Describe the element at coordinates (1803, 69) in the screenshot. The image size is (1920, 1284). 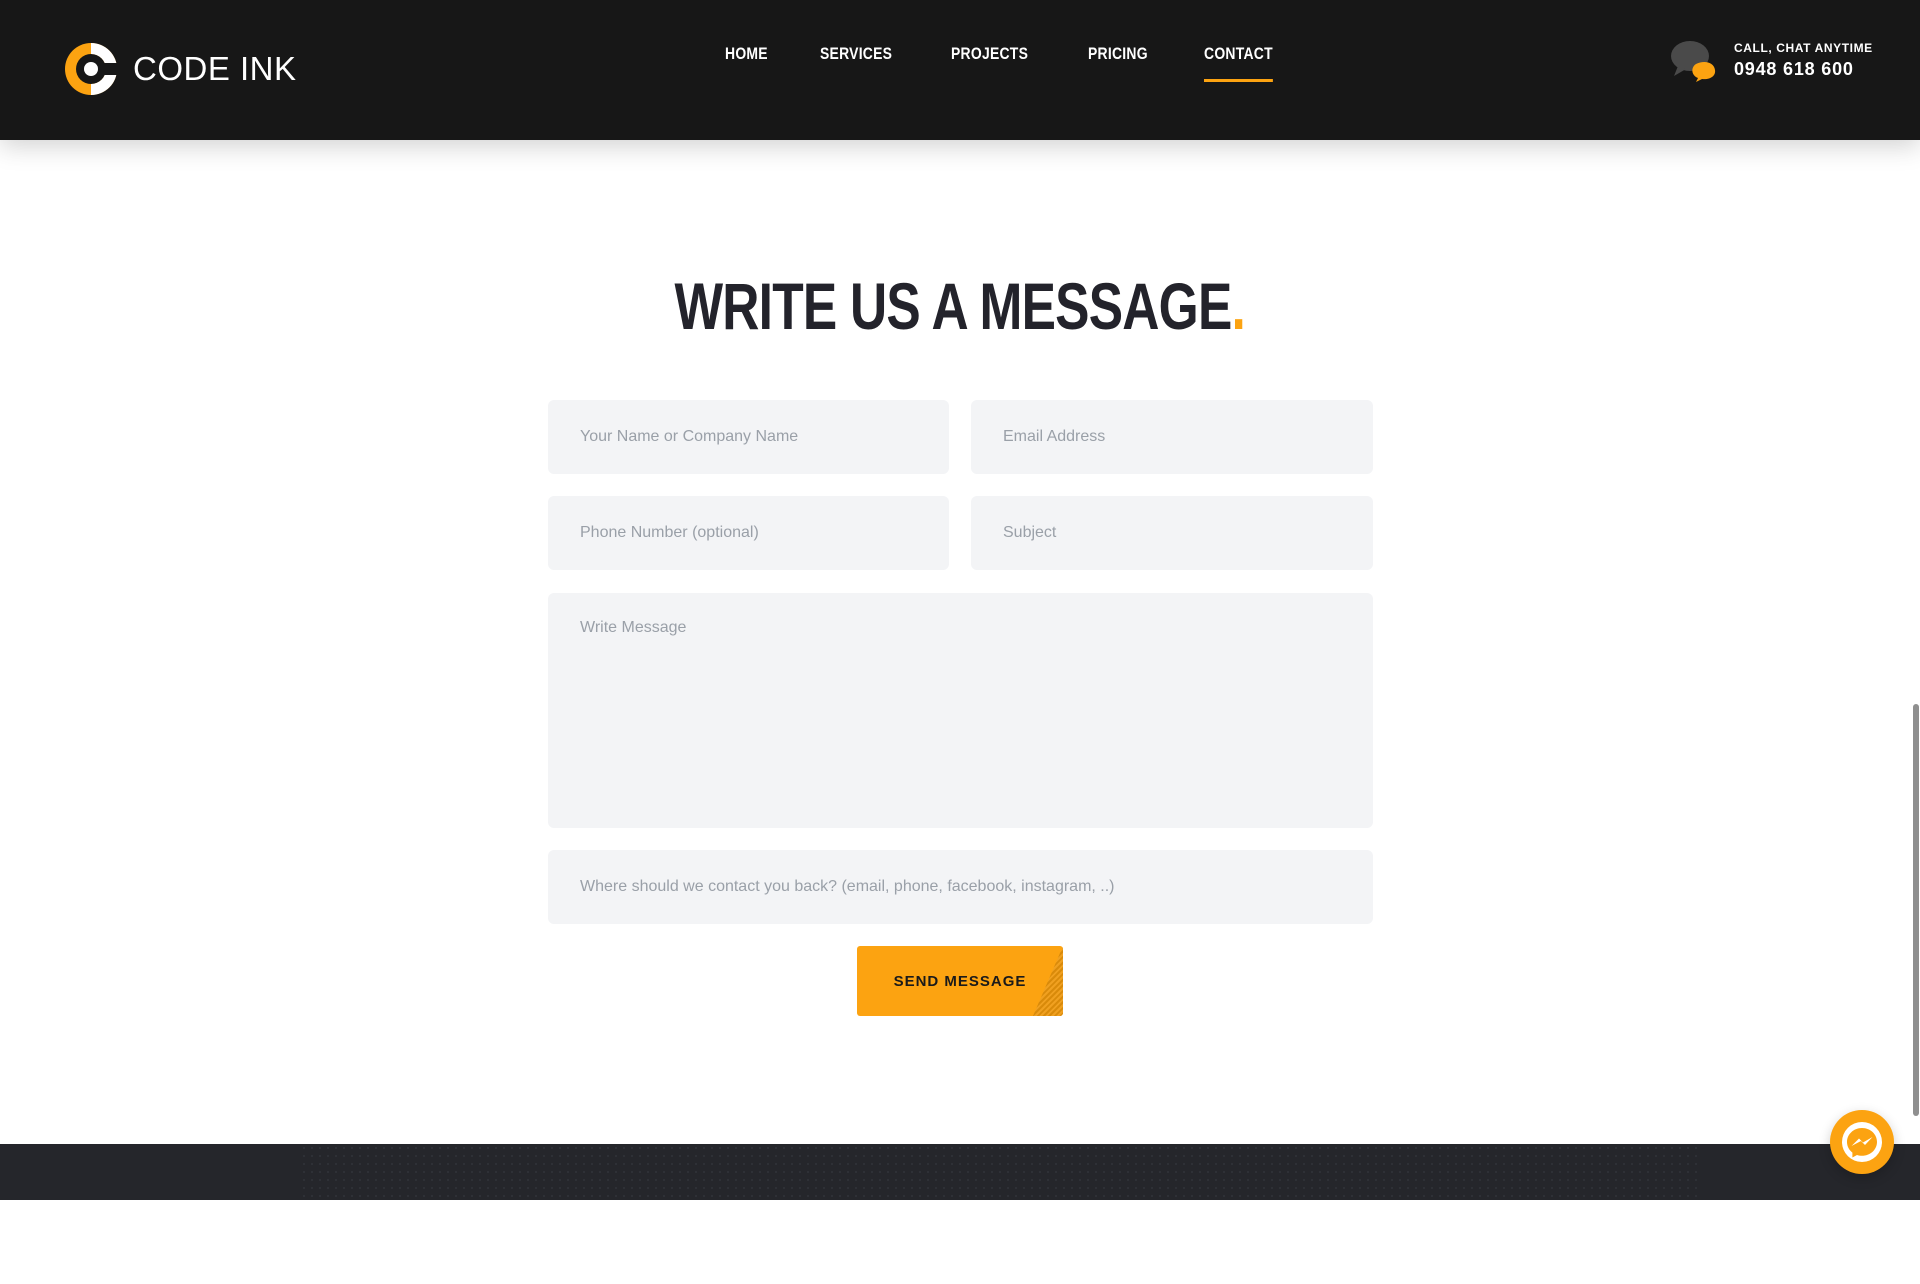
I see `contact-phone: 0948 618 600` at that location.